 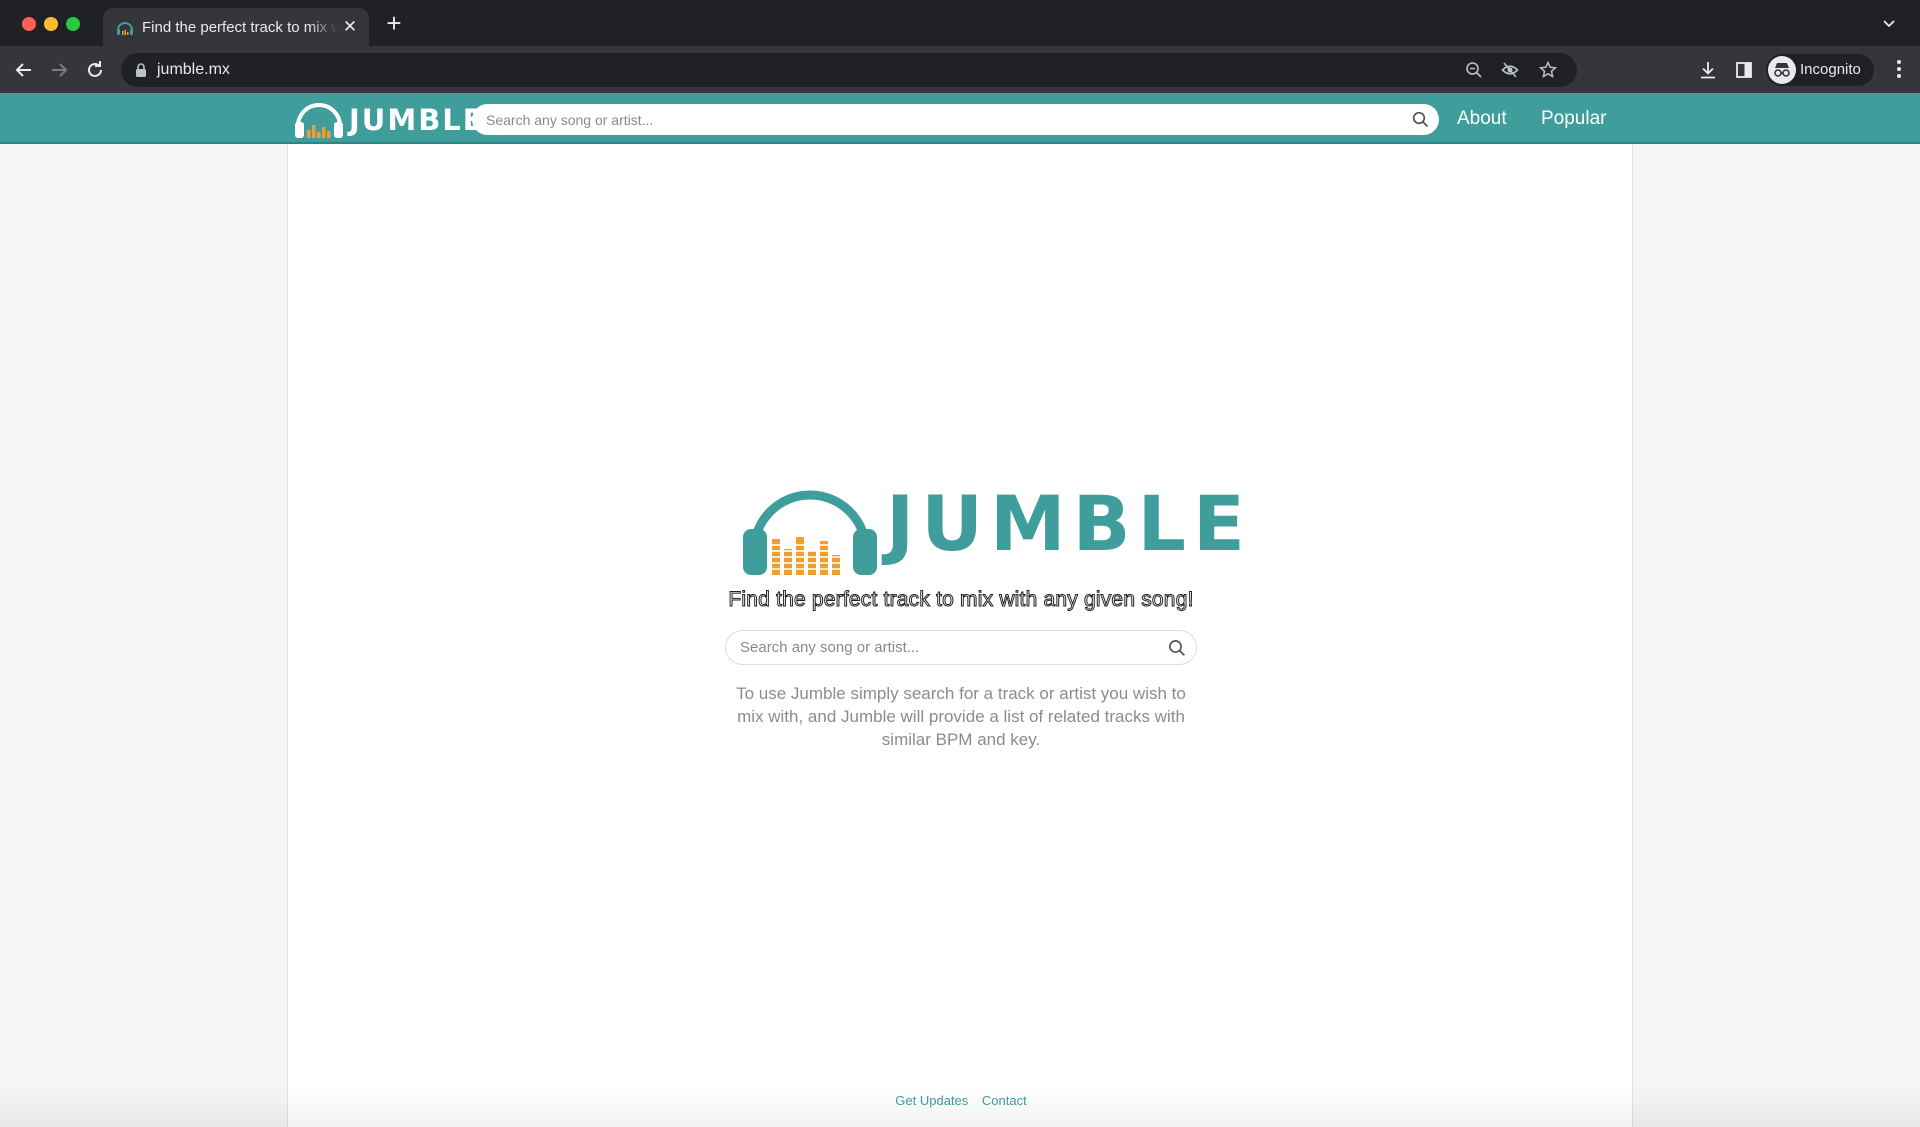 I want to click on window-maximize-button, so click(x=73, y=24).